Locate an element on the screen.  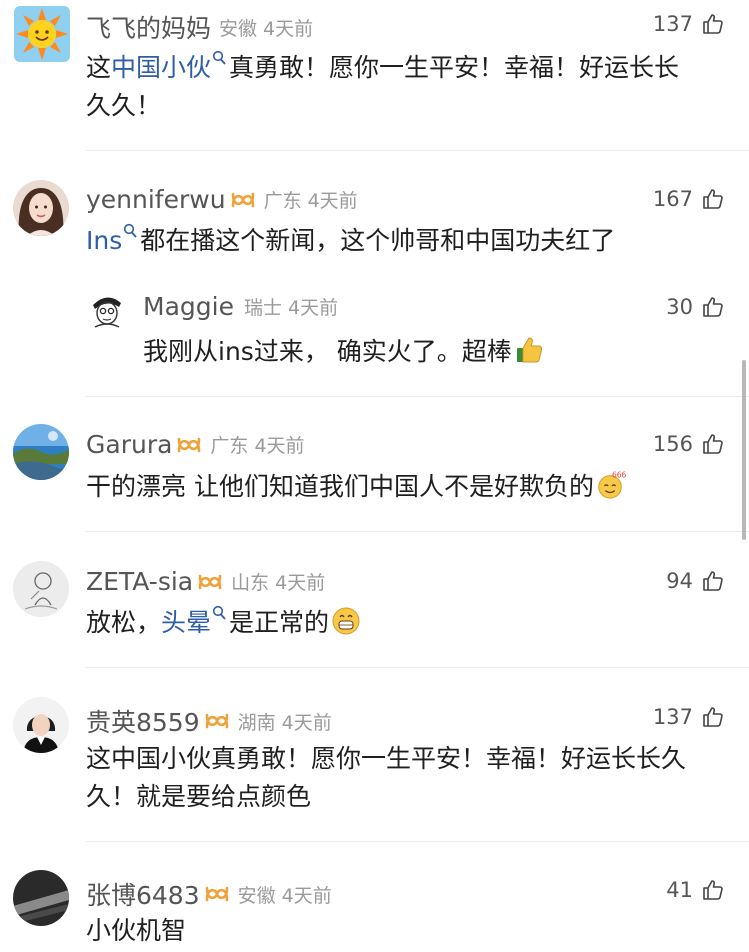
dark-photo-avatar-icon is located at coordinates (41, 898).